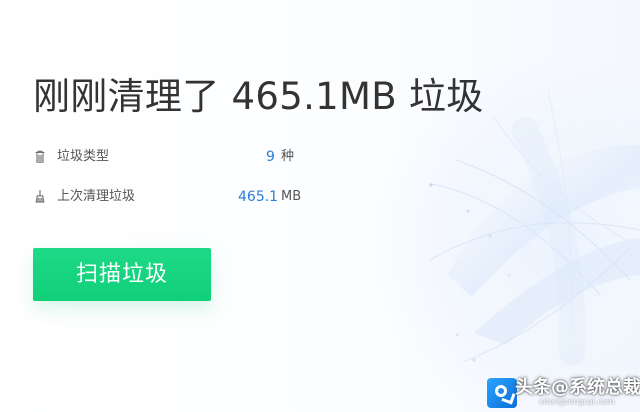 This screenshot has width=640, height=412. What do you see at coordinates (288, 156) in the screenshot?
I see `stat-unit: 种` at bounding box center [288, 156].